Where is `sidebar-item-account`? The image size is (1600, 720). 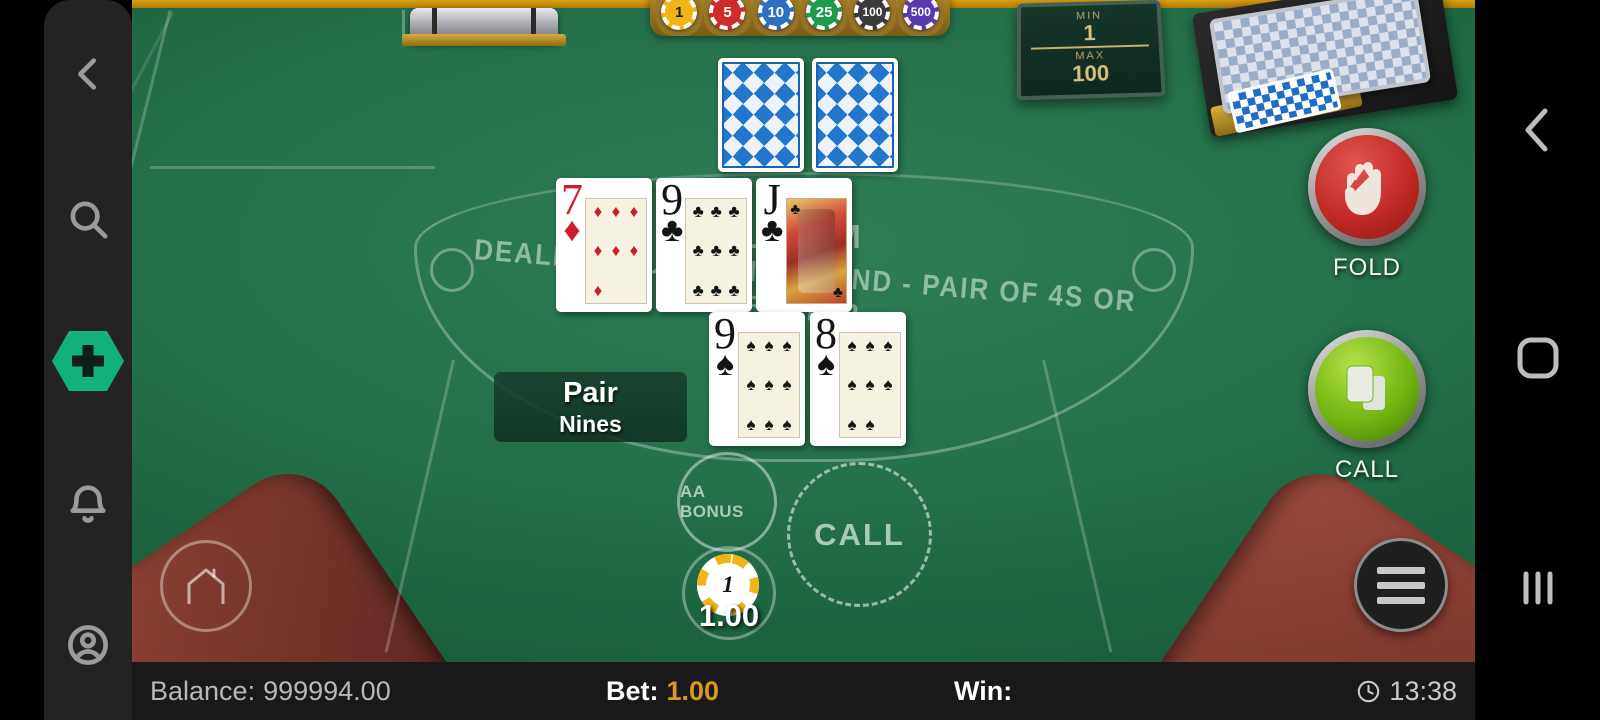 sidebar-item-account is located at coordinates (88, 645).